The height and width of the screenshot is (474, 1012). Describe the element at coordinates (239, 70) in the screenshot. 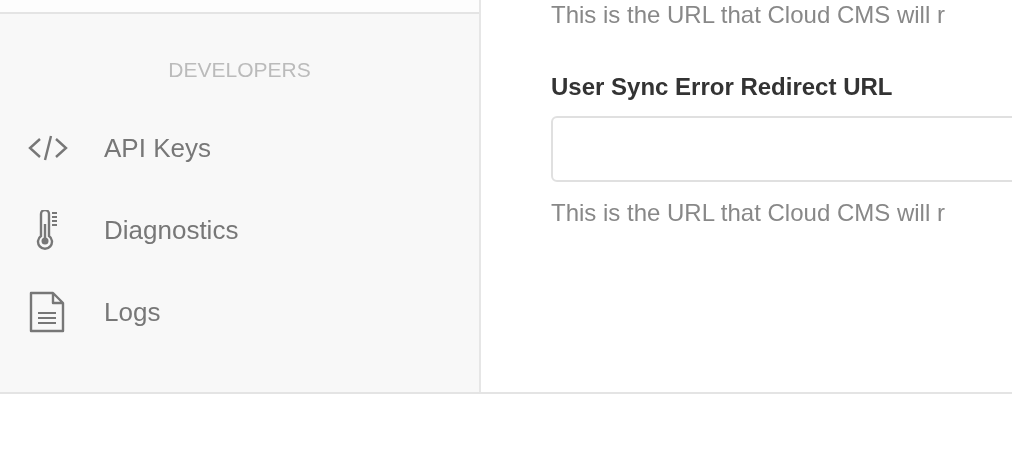

I see `section-title: DEVELOPERS` at that location.